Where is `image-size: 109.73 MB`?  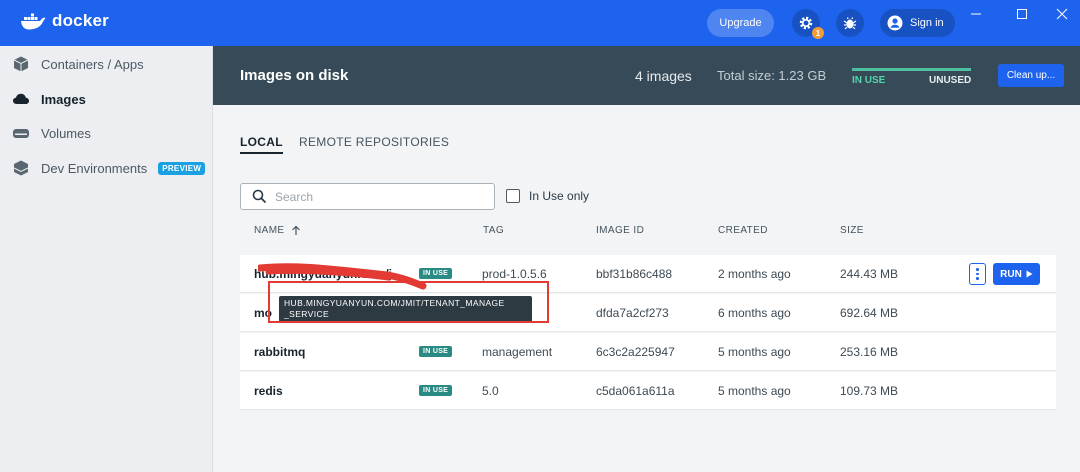 image-size: 109.73 MB is located at coordinates (869, 391).